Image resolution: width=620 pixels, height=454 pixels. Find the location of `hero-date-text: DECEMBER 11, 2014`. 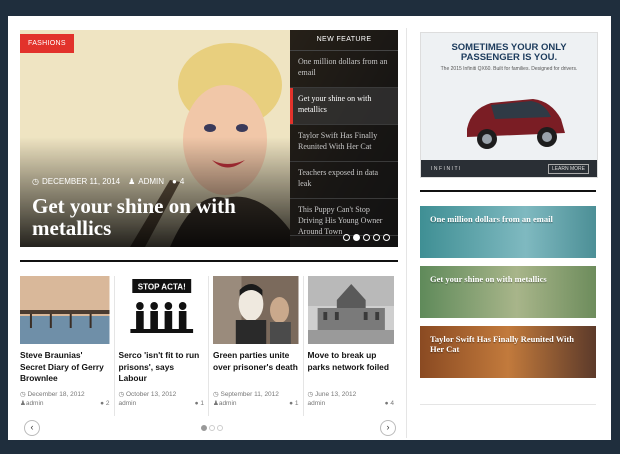

hero-date-text: DECEMBER 11, 2014 is located at coordinates (81, 181).